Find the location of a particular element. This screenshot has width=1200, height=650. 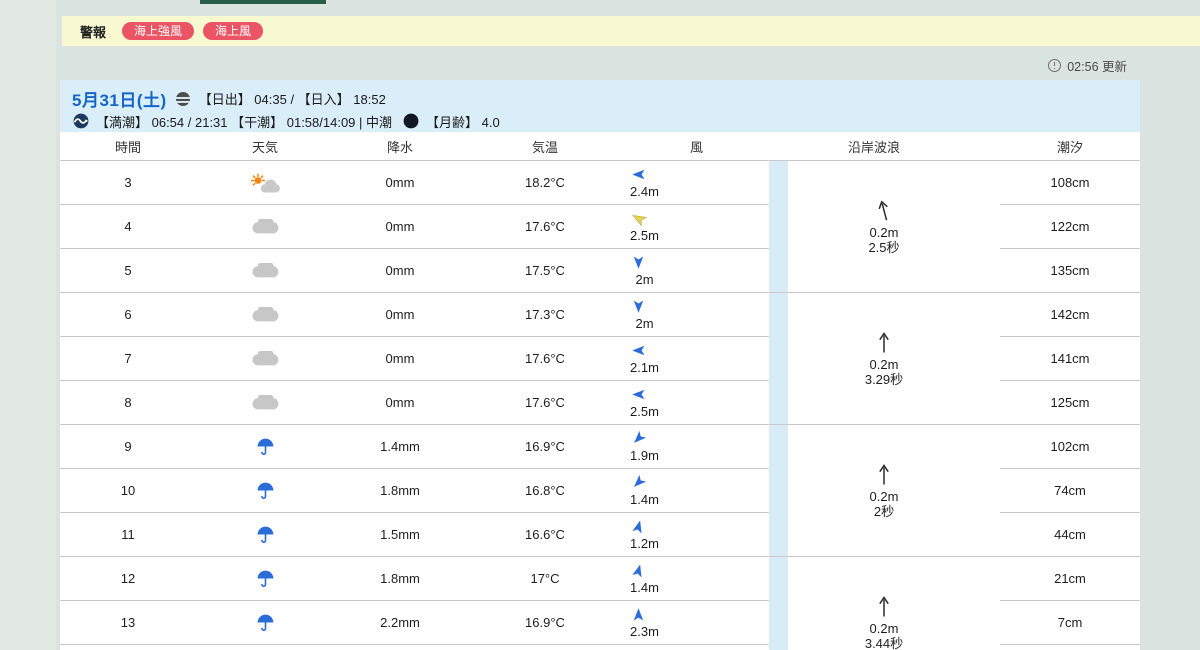

wave-group-cell: 0.2m 2.5秒 is located at coordinates (954, 227).